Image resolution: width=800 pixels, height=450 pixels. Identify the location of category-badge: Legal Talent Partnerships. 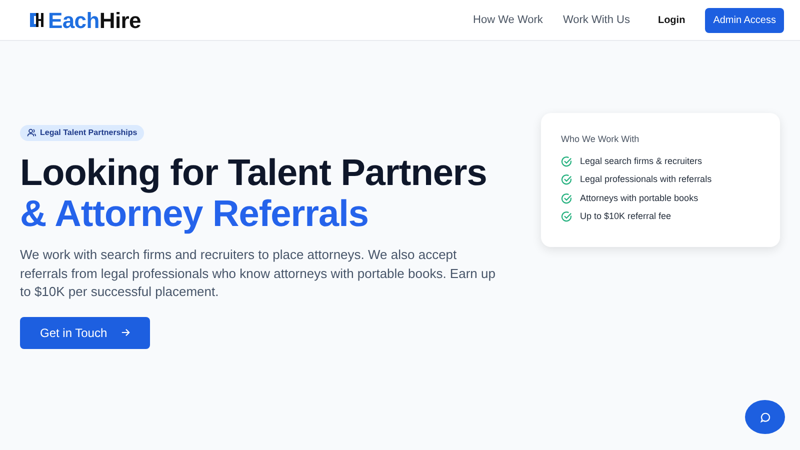
(82, 132).